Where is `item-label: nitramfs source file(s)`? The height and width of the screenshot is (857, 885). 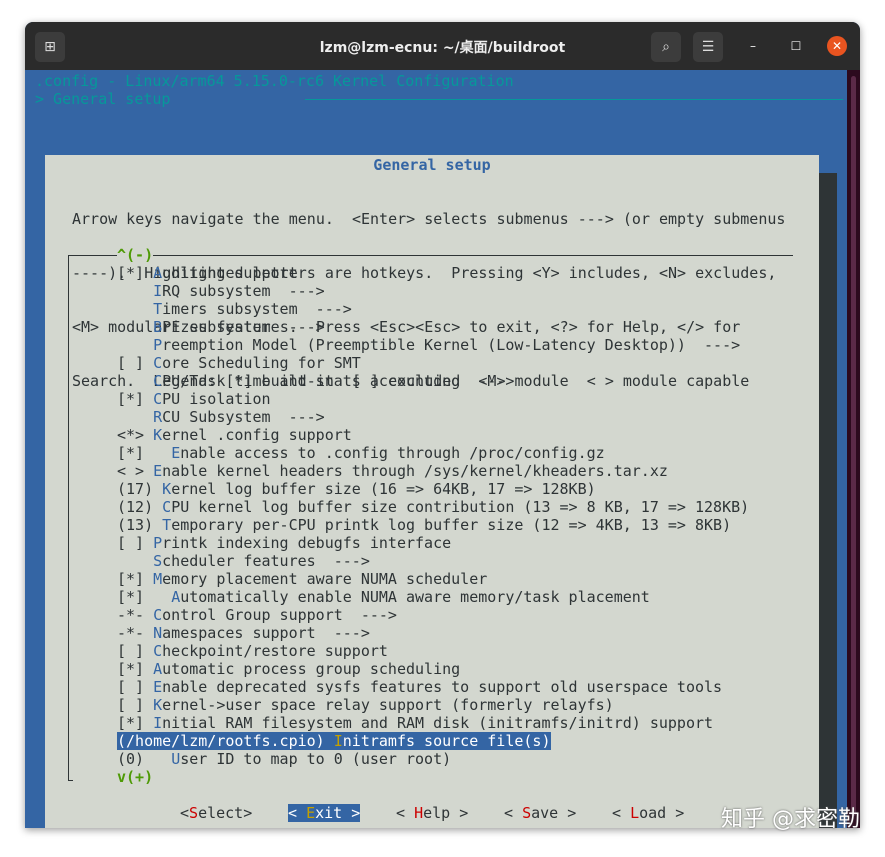 item-label: nitramfs source file(s) is located at coordinates (446, 741).